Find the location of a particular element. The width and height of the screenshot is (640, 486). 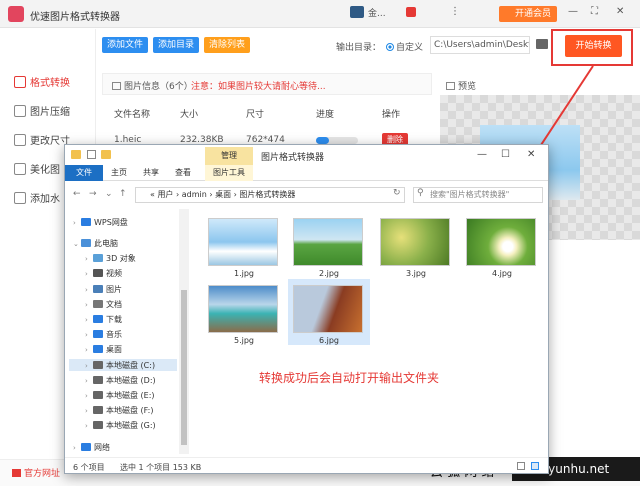

file-item: 3.jpg is located at coordinates (416, 249).